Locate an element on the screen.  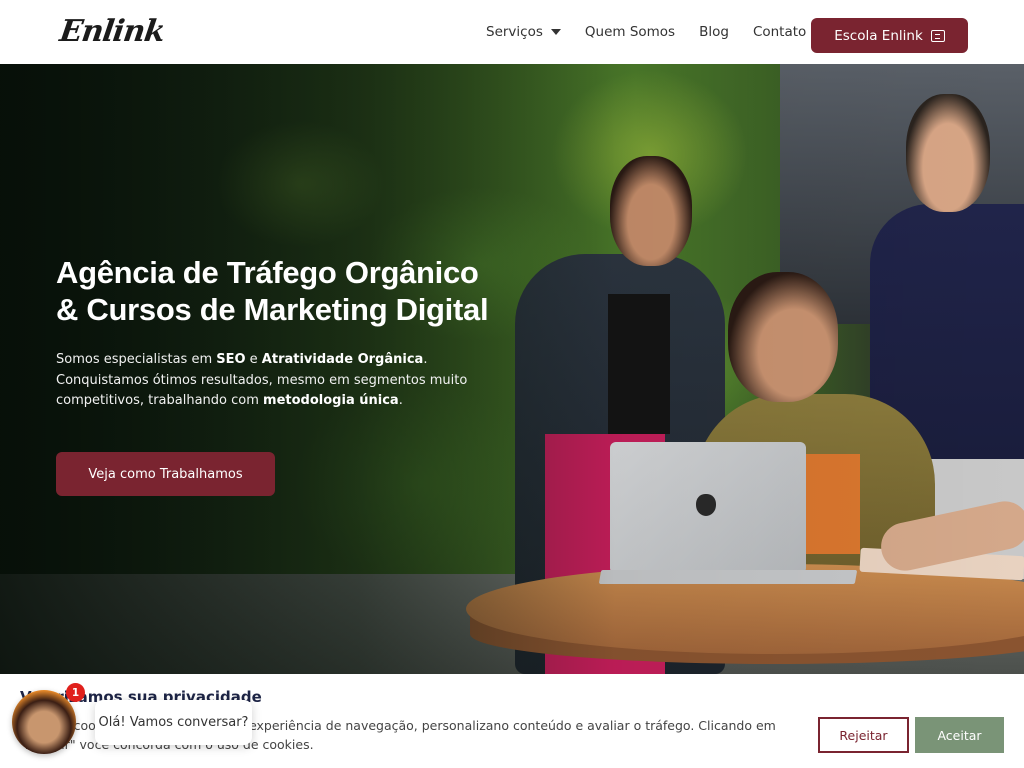
chat-bubble: Olá! Vamos conversar? is located at coordinates (173, 722).